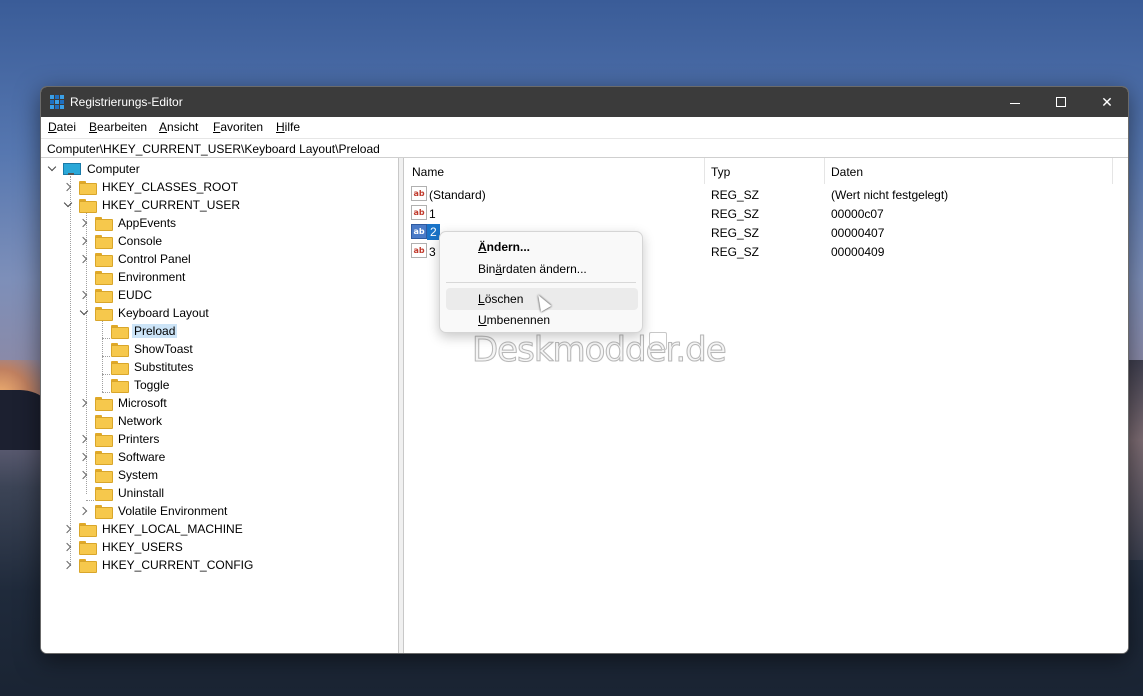  What do you see at coordinates (136, 259) in the screenshot?
I see `tree-item-control-panel: Control Panel` at bounding box center [136, 259].